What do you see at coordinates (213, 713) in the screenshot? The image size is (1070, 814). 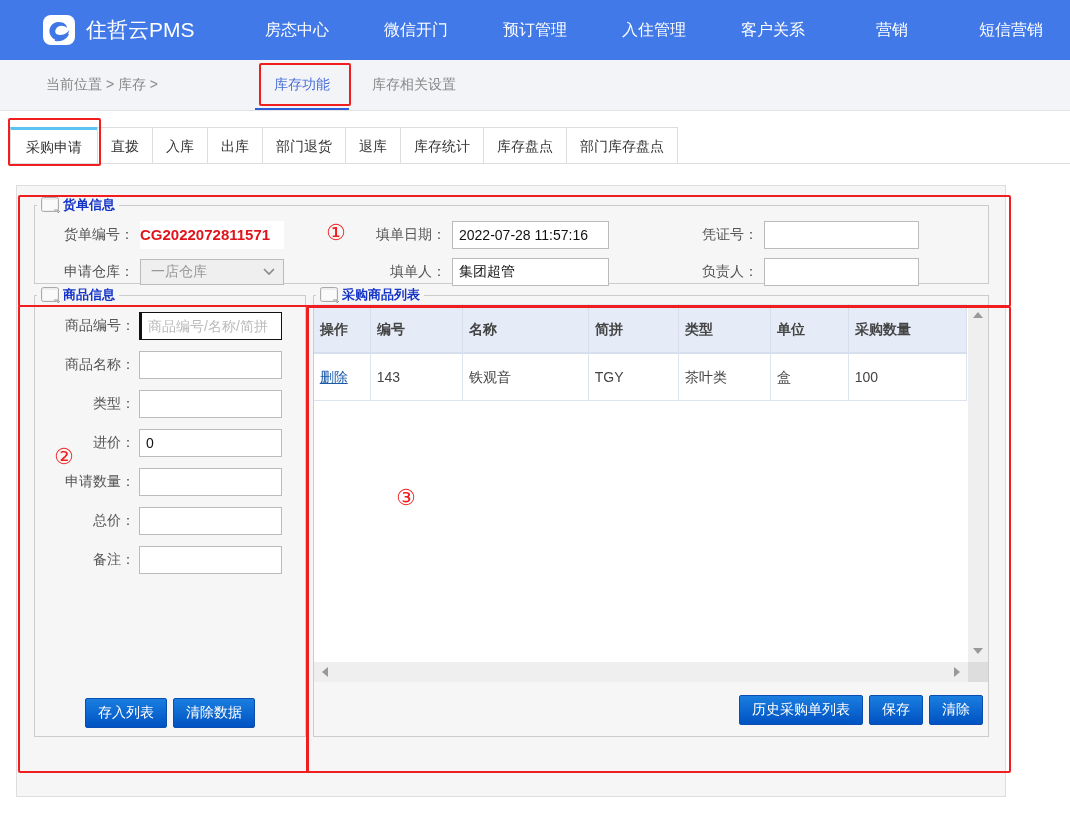 I see `action-button: 清除数据` at bounding box center [213, 713].